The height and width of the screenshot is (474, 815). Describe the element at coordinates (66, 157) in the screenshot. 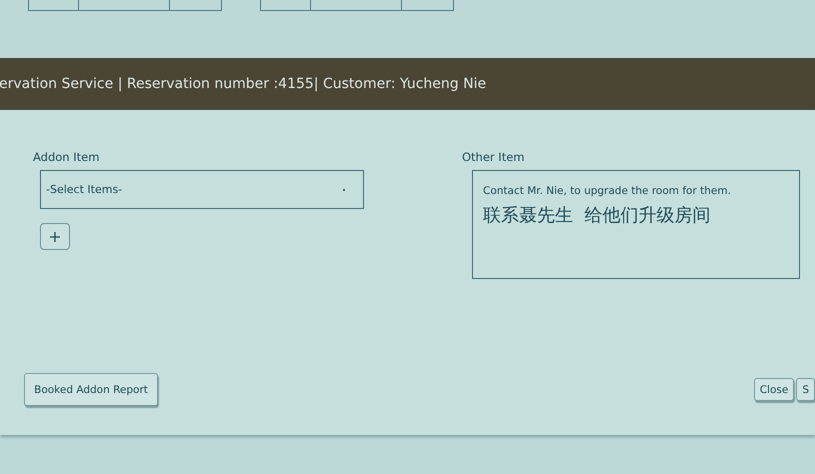

I see `addon-label: Addon Item` at that location.